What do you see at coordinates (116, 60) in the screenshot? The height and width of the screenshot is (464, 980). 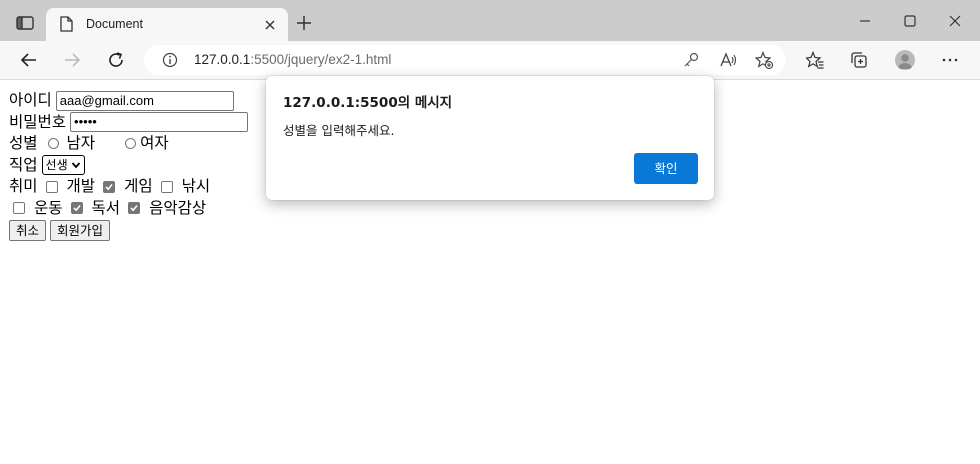 I see `refresh-icon` at bounding box center [116, 60].